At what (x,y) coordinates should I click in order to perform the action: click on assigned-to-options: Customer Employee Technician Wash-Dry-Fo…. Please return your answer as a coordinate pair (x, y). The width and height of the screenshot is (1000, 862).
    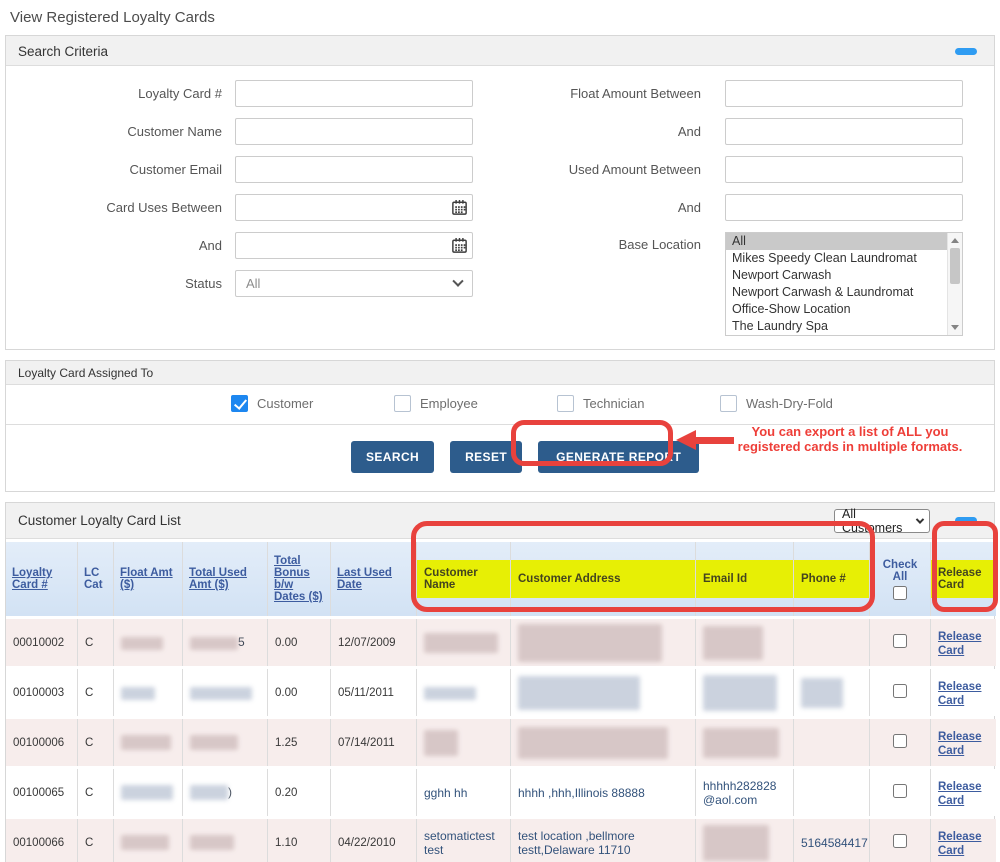
    Looking at the image, I should click on (500, 404).